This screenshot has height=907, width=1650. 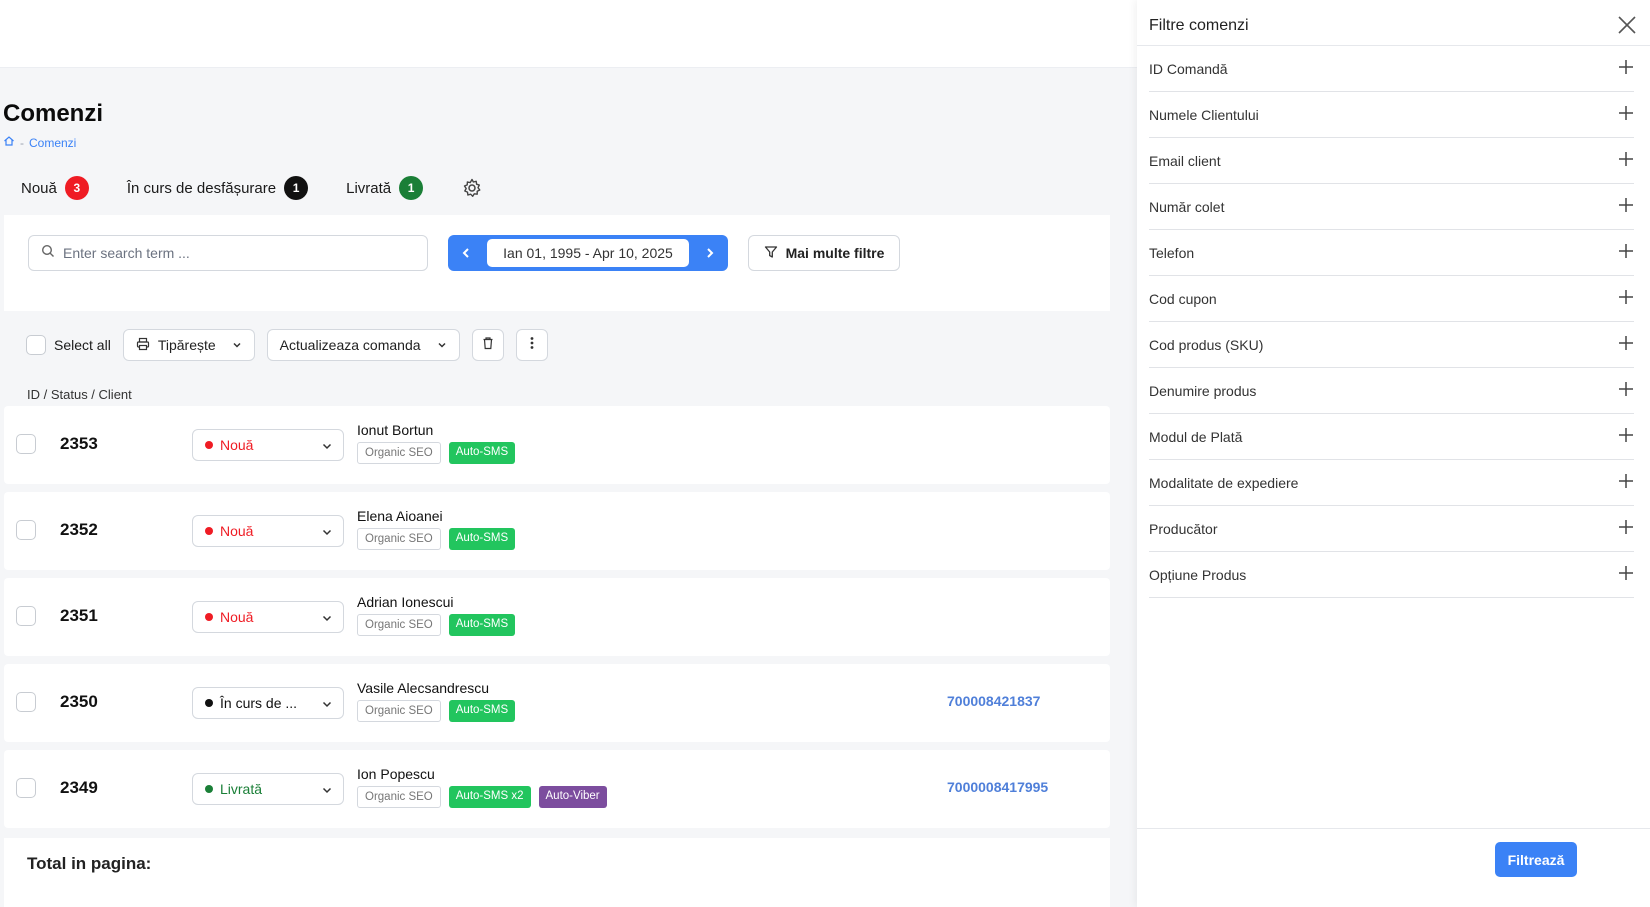 I want to click on tab-noua: Nouă 3, so click(x=55, y=188).